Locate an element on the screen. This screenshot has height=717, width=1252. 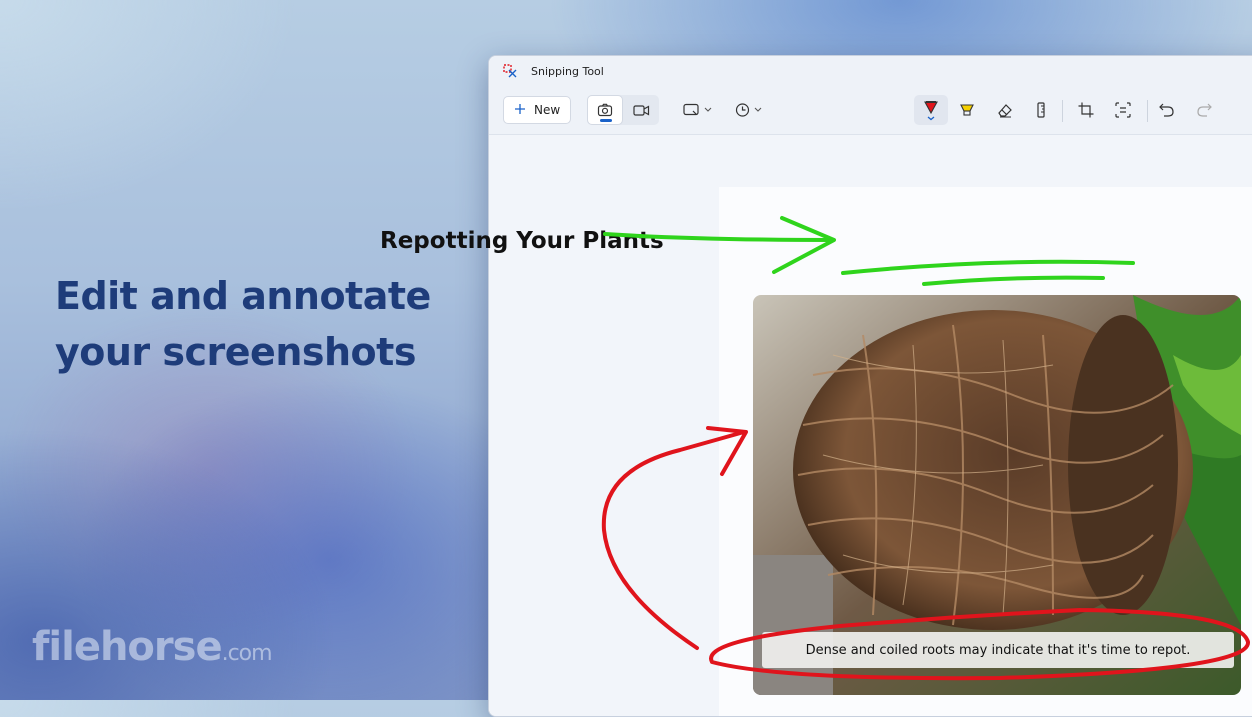
red-circle-annotation is located at coordinates (979, 644).